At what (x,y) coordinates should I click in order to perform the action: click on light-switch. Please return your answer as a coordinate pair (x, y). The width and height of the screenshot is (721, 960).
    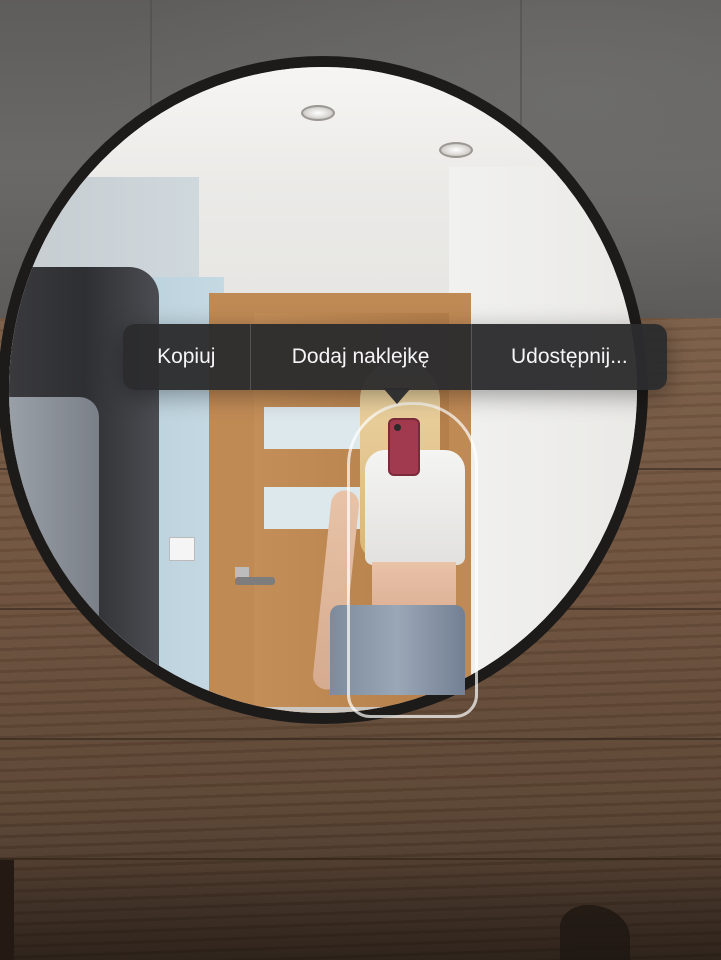
    Looking at the image, I should click on (182, 549).